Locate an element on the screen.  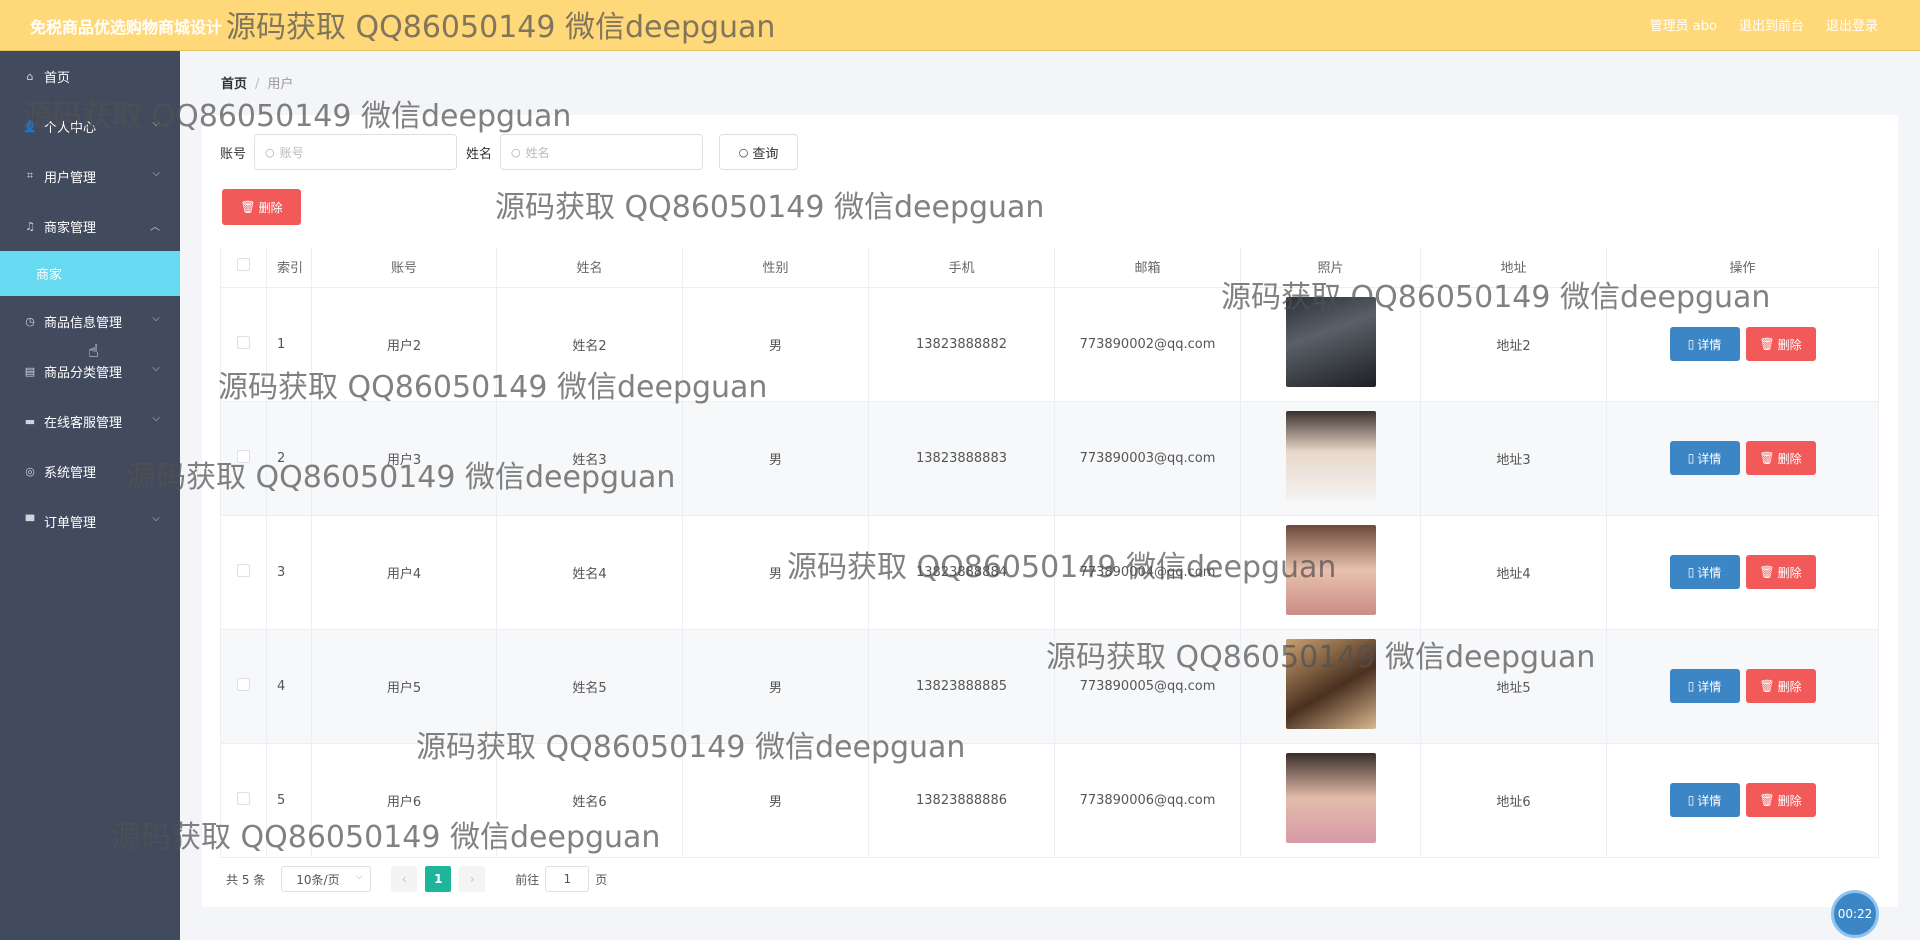
sidebar-item-users: ⌗ 用户管理 ⌵ is located at coordinates (90, 176).